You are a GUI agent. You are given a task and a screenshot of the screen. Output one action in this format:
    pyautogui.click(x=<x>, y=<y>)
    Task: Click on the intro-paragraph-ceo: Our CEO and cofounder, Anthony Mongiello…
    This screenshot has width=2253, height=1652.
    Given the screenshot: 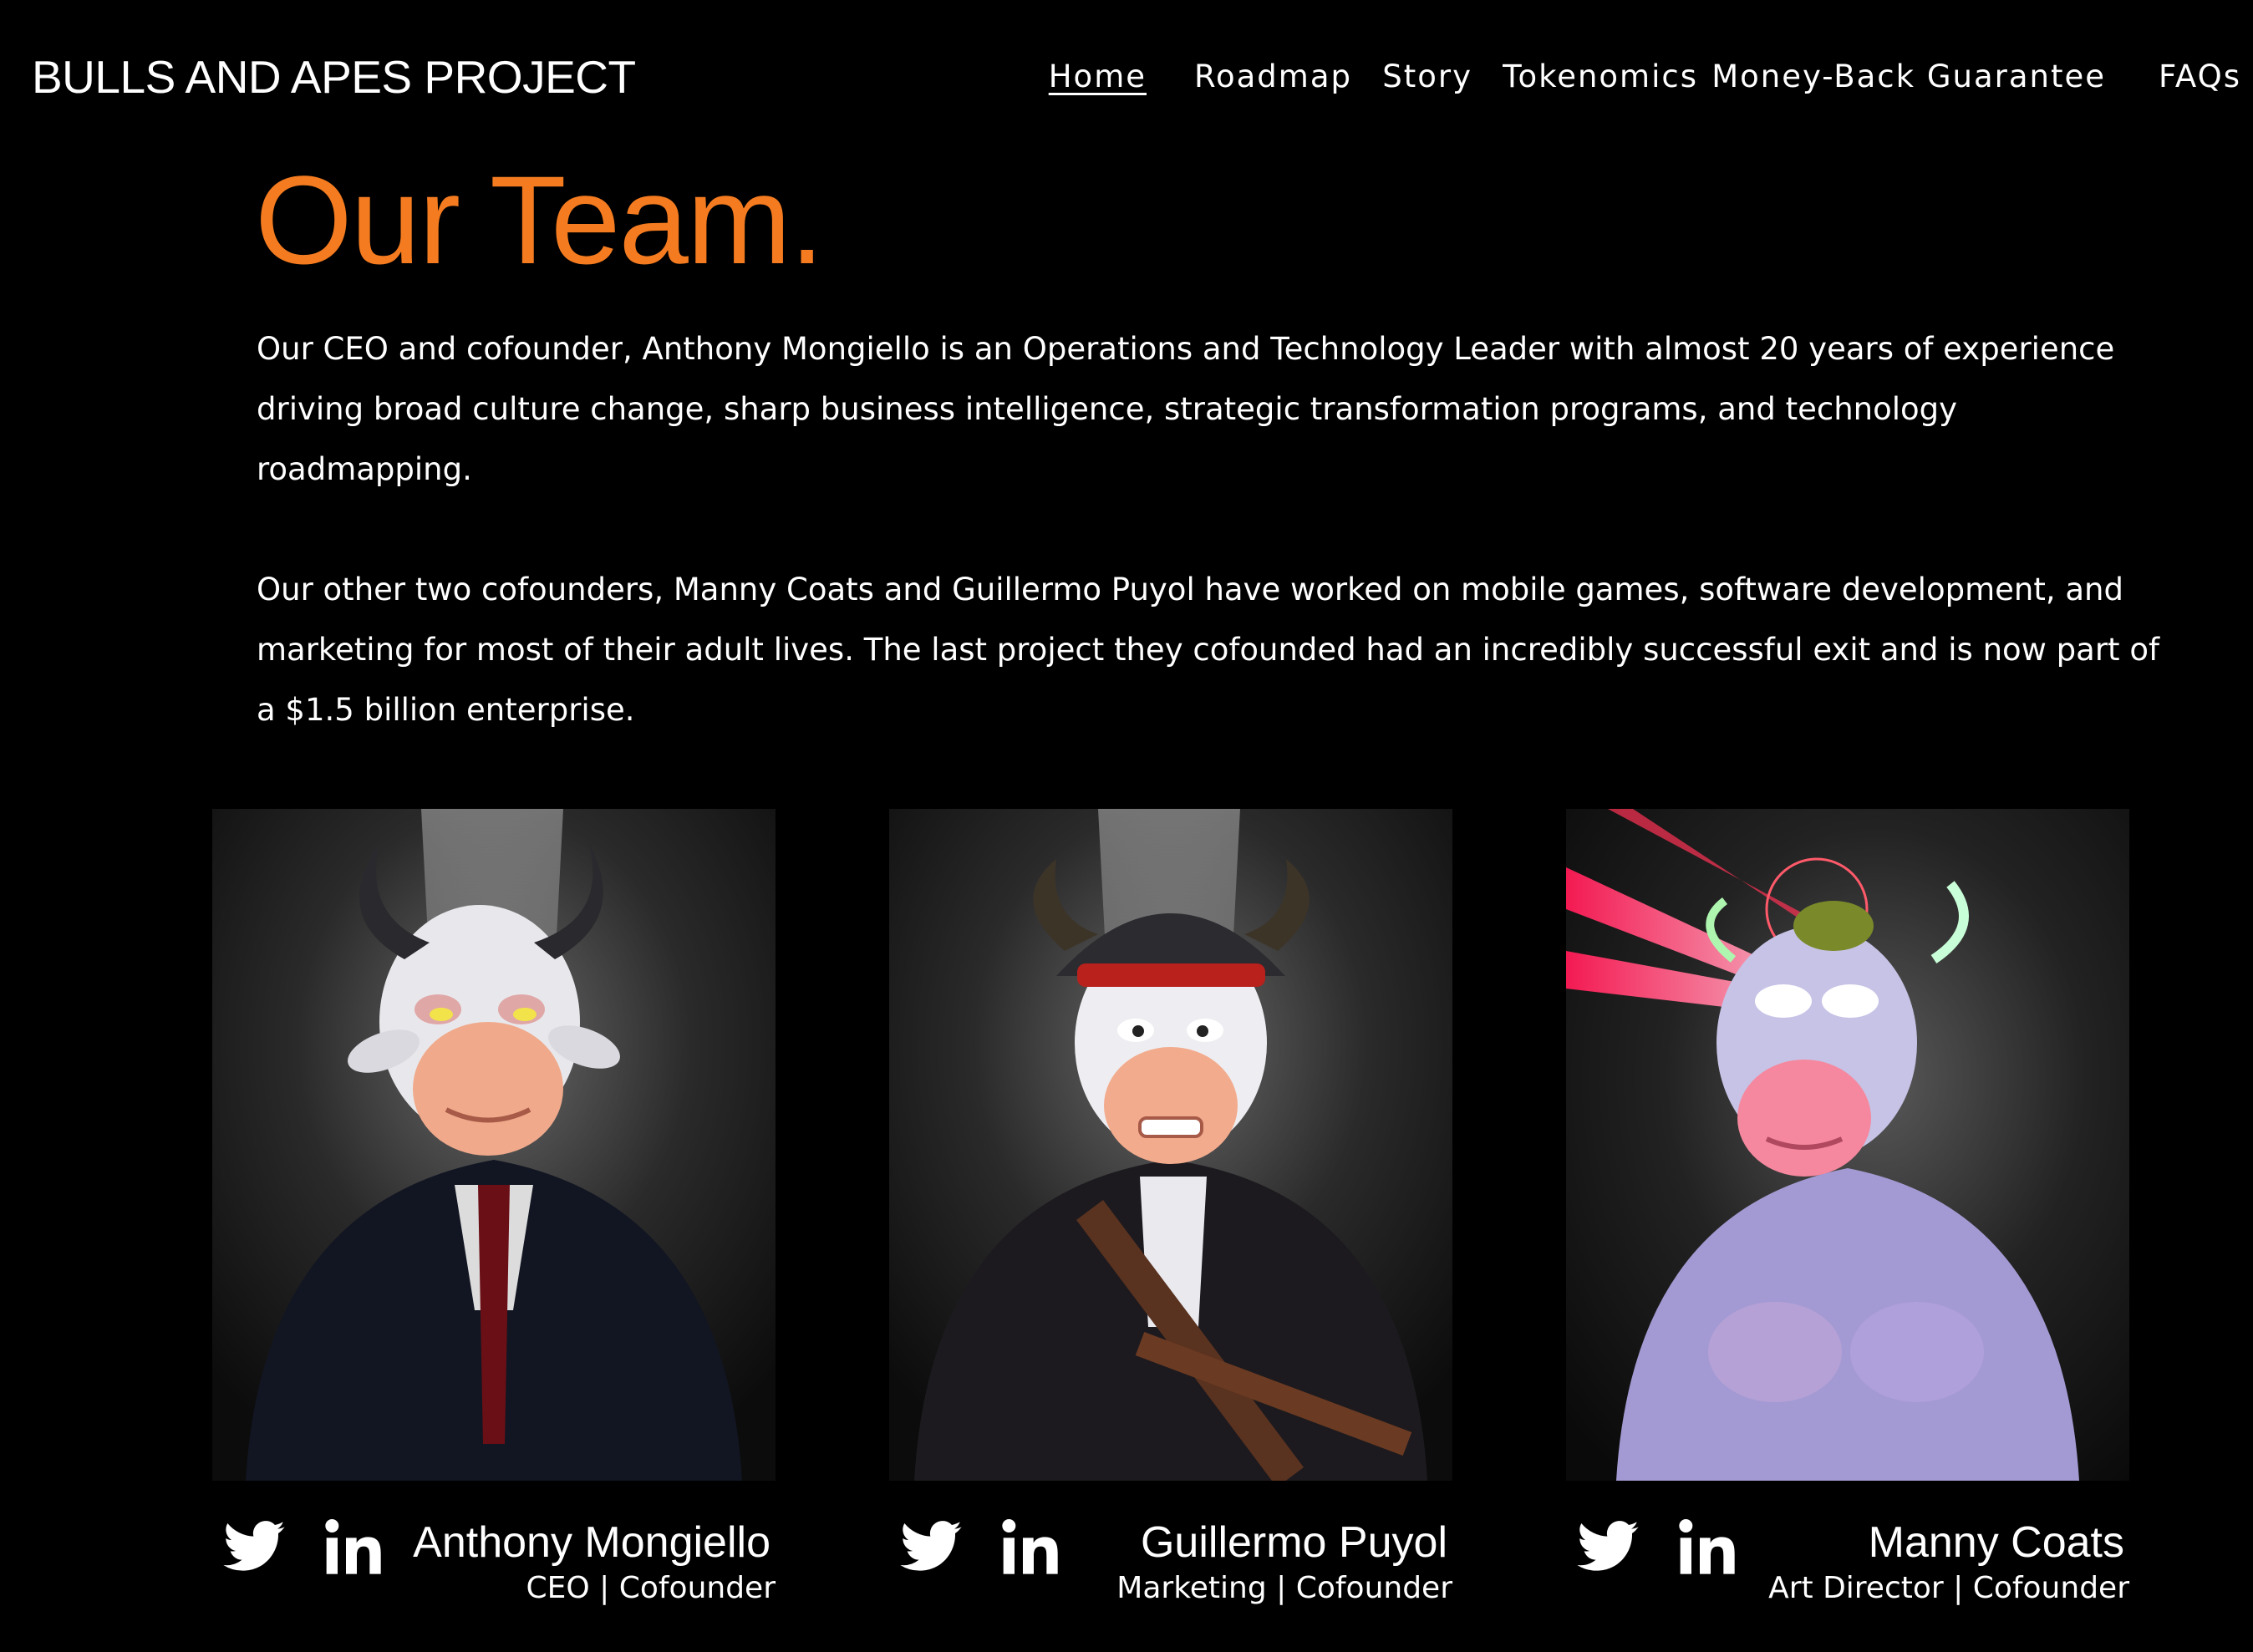 What is the action you would take?
    pyautogui.click(x=1186, y=409)
    